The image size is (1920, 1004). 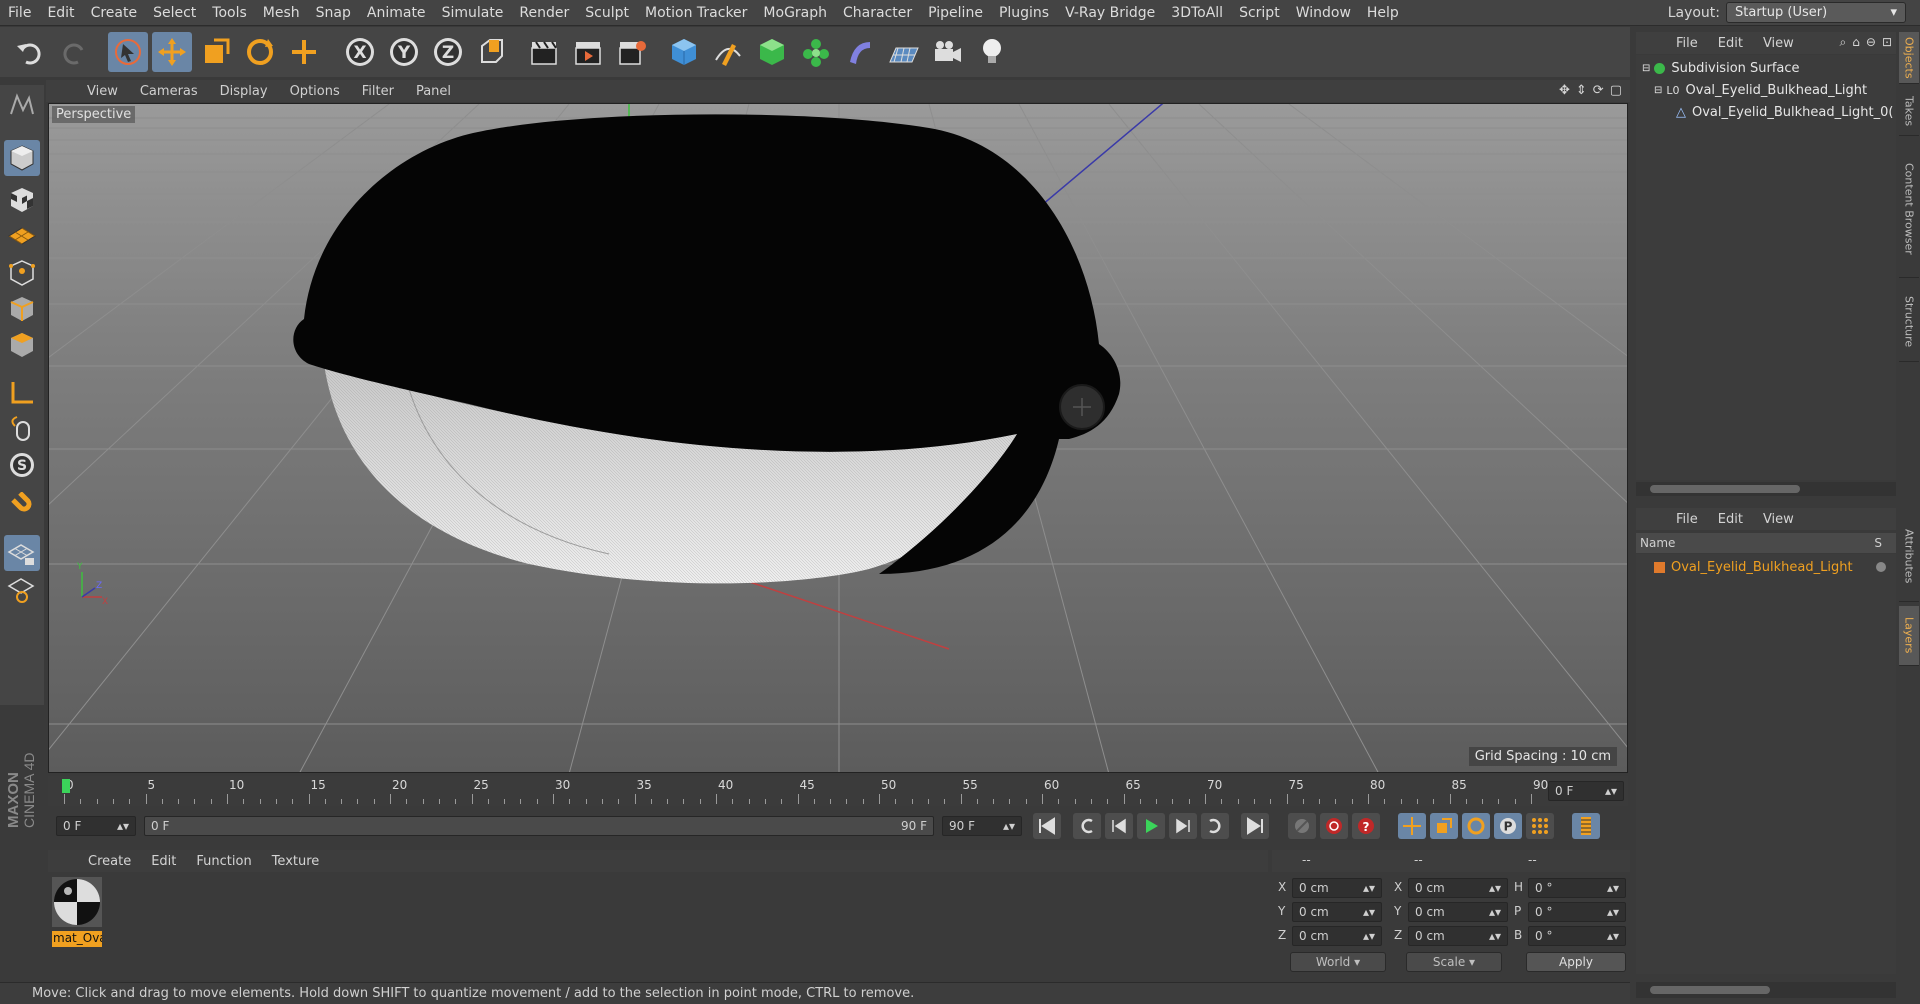 I want to click on pan-icon: ✥, so click(x=1564, y=90).